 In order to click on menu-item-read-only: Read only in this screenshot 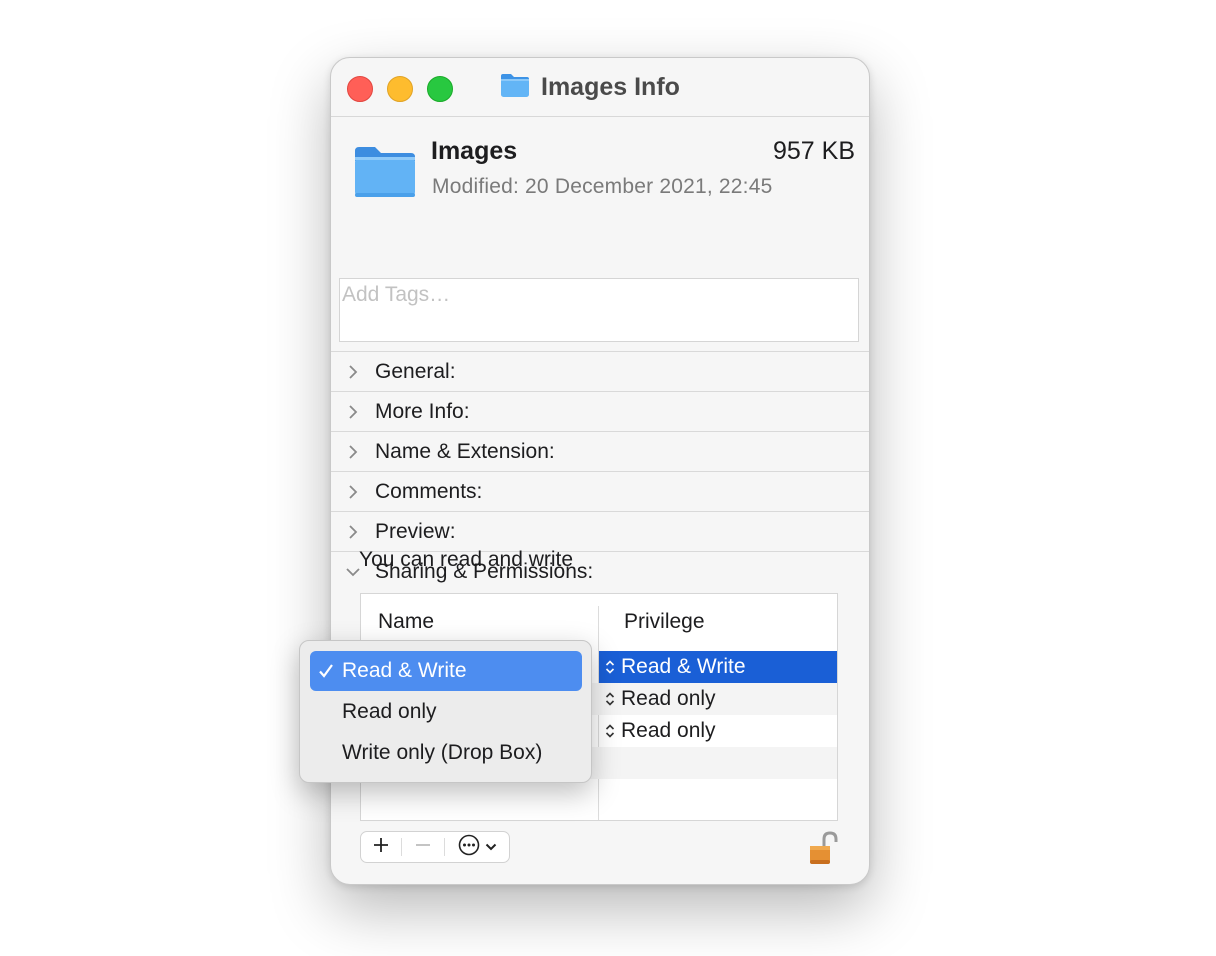, I will do `click(446, 712)`.